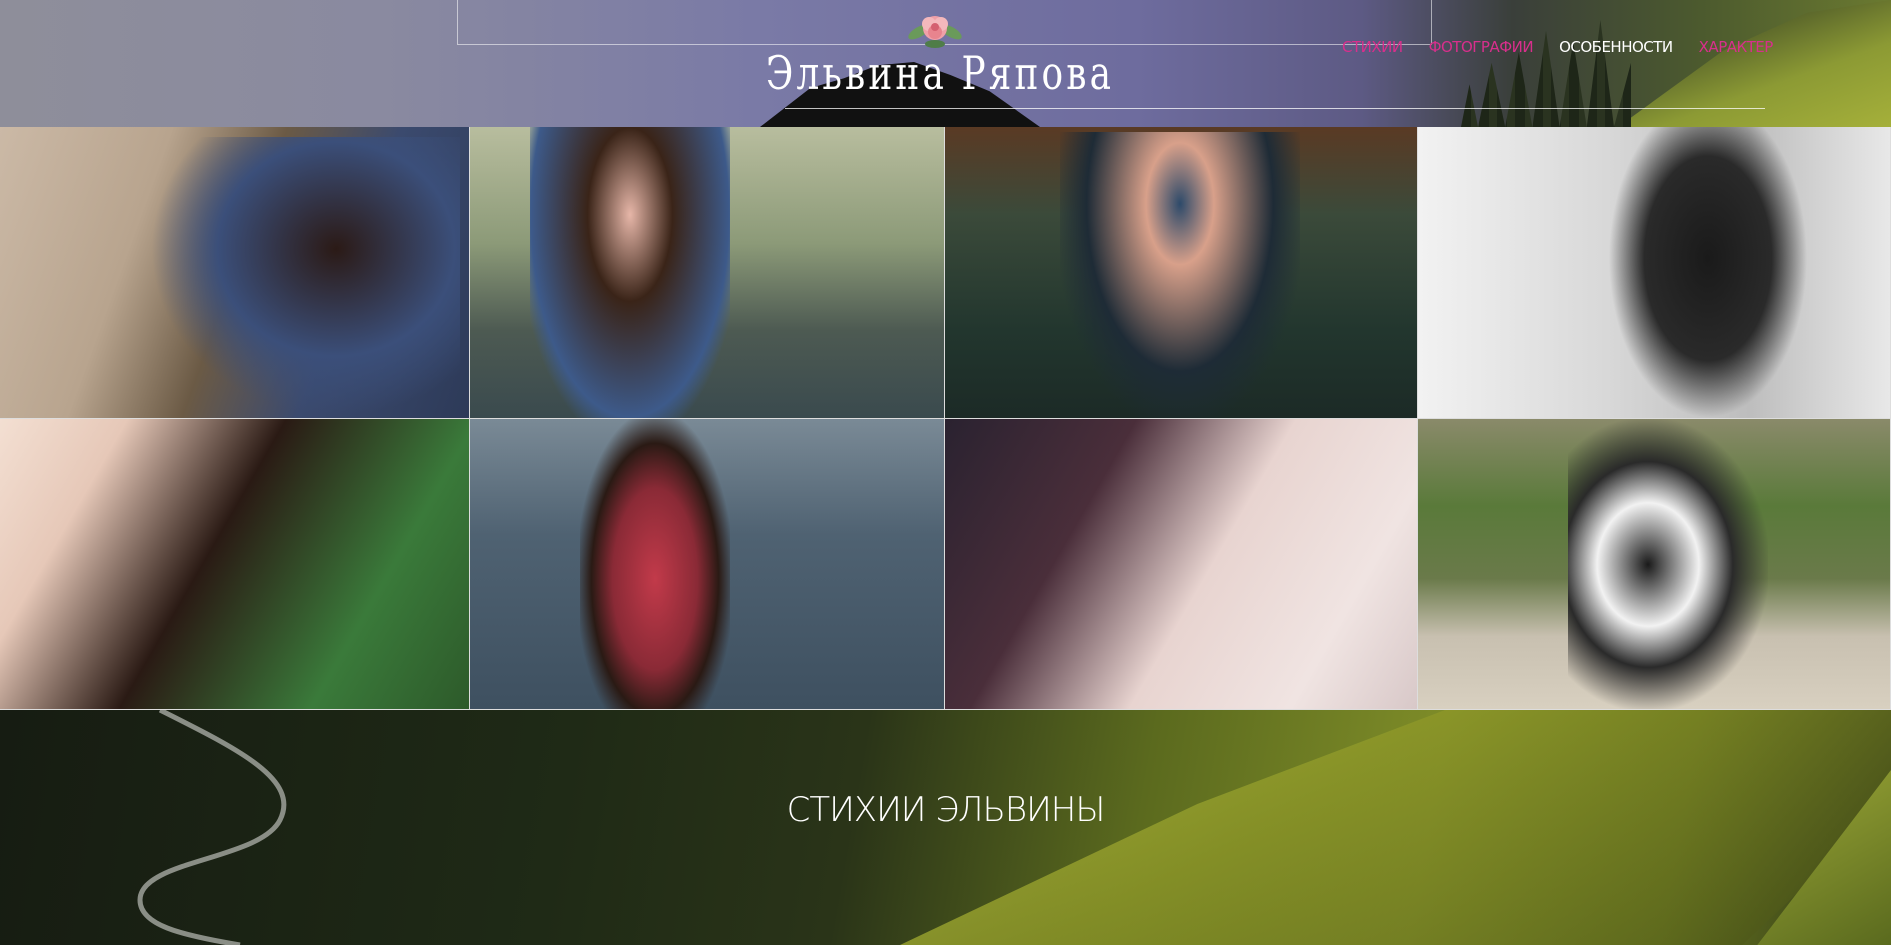 Image resolution: width=1891 pixels, height=945 pixels. Describe the element at coordinates (1616, 47) in the screenshot. I see `nav-link-osobennosti: ОСОБЕННОСТИ` at that location.